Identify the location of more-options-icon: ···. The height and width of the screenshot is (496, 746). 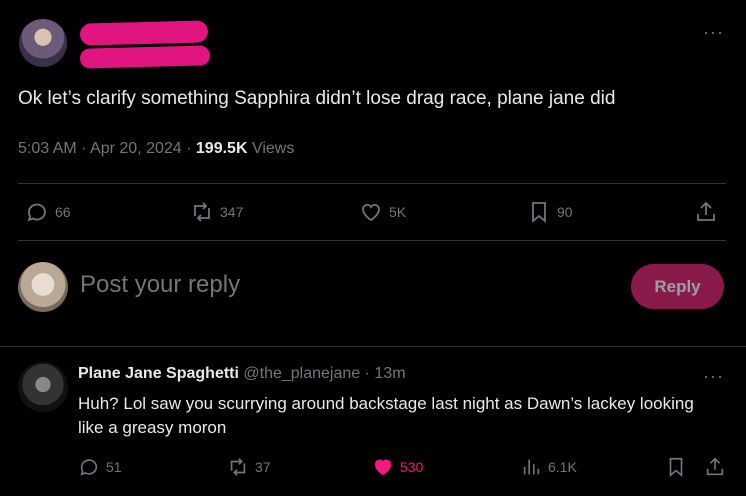
(713, 32).